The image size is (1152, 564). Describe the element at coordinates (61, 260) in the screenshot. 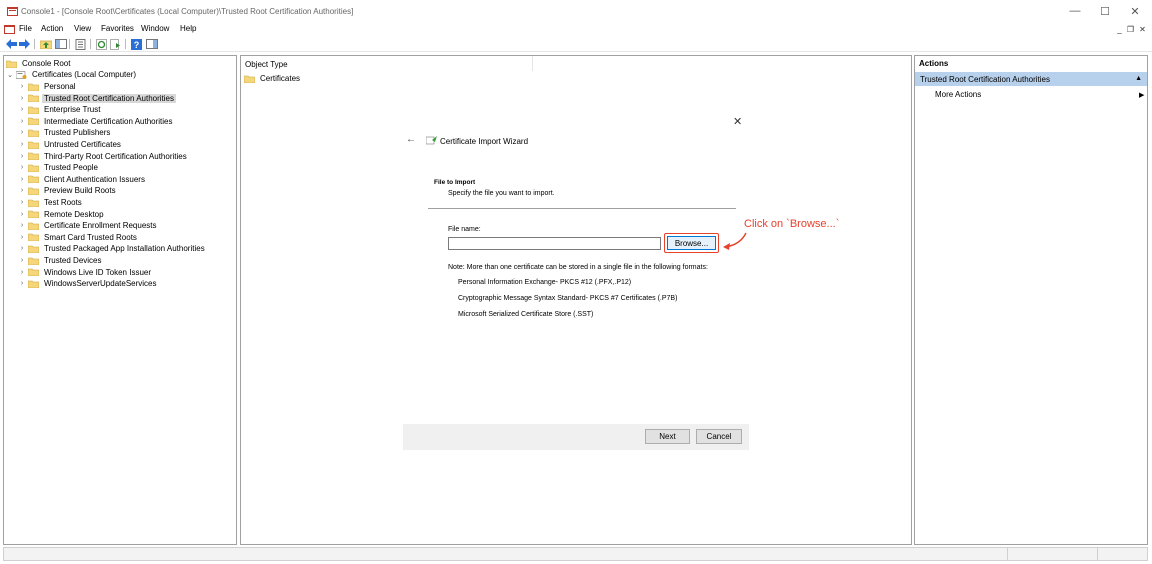

I see `tree-item-trusted-devices: › Trusted Devices` at that location.